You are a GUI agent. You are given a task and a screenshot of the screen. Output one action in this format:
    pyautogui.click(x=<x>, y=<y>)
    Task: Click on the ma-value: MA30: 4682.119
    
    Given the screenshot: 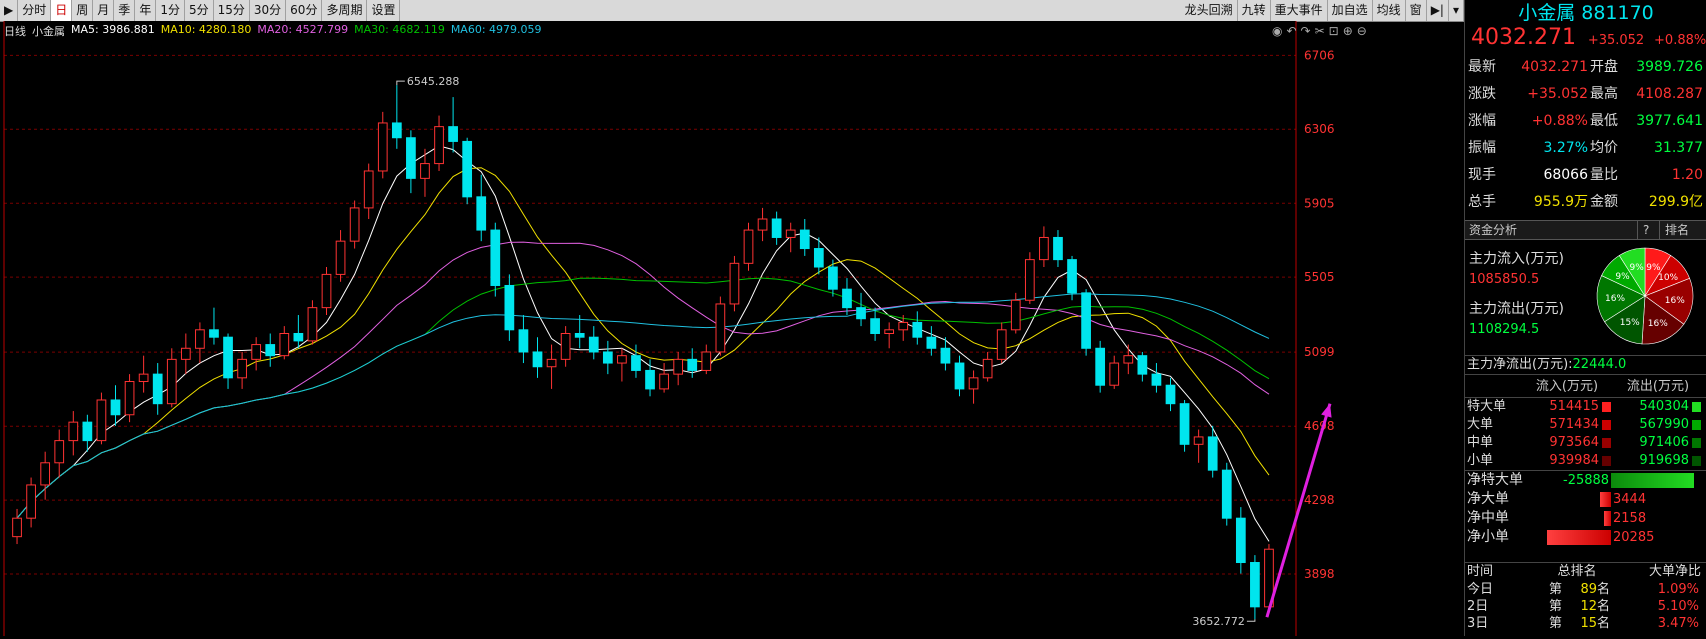 What is the action you would take?
    pyautogui.click(x=399, y=31)
    